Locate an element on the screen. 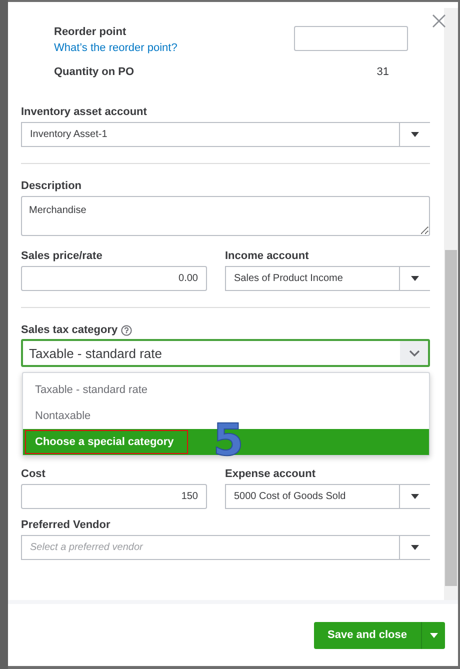  field-label: Description is located at coordinates (52, 186).